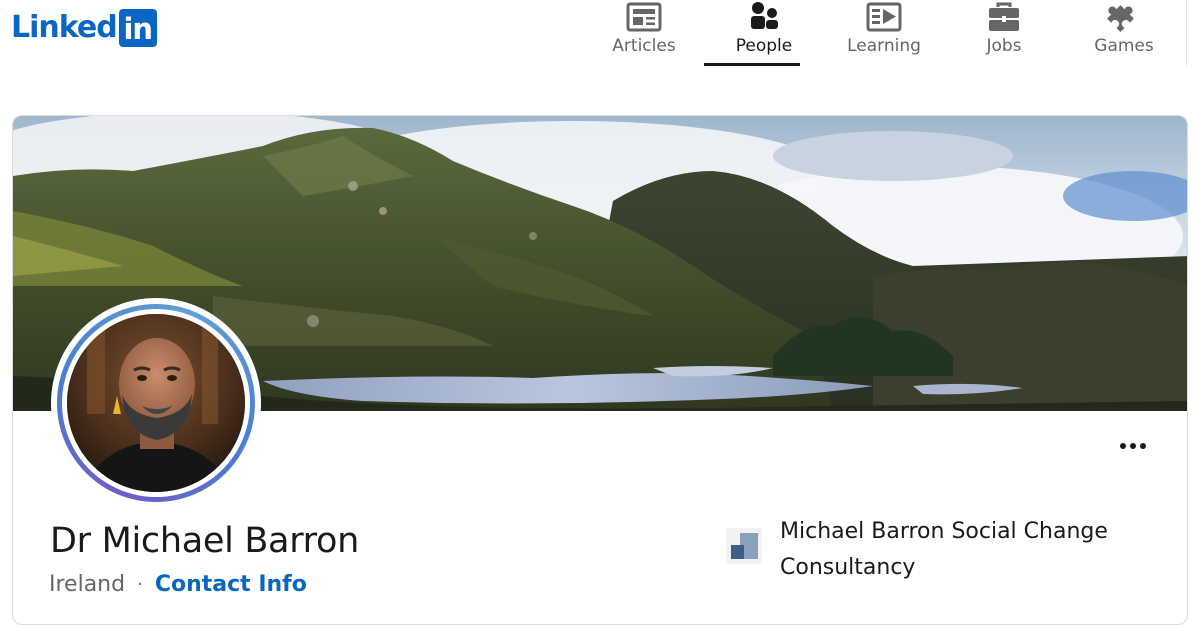  I want to click on location-row: Ireland · Contact Info, so click(178, 584).